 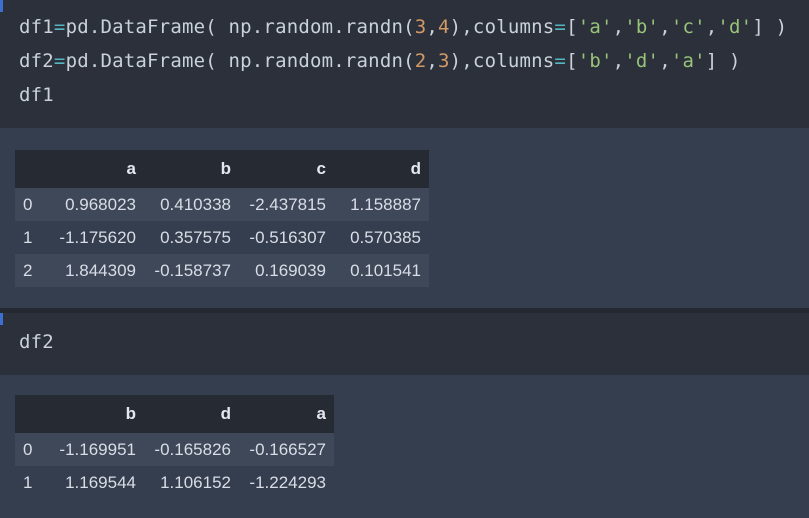 What do you see at coordinates (191, 449) in the screenshot?
I see `table-cell: -0.165826` at bounding box center [191, 449].